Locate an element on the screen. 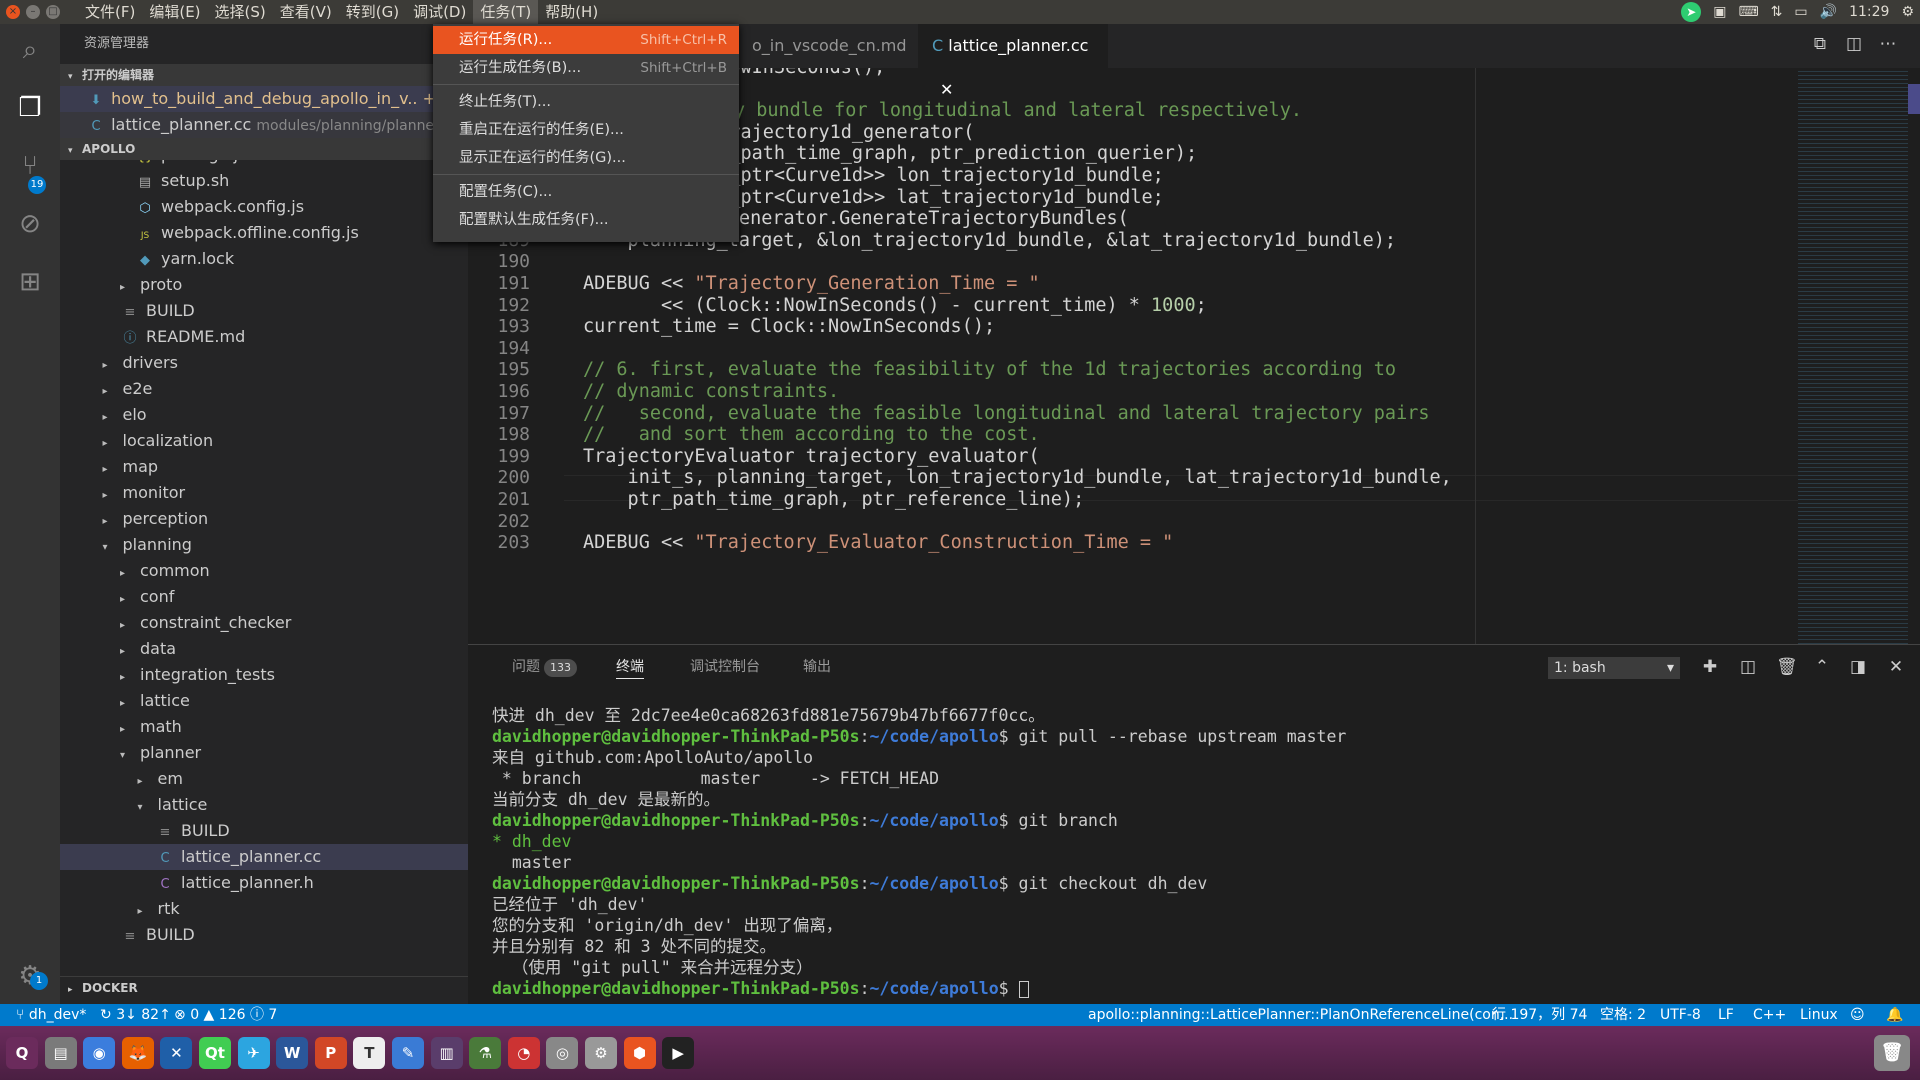 The width and height of the screenshot is (1920, 1080). tree-item: {} package.json is located at coordinates (264, 164).